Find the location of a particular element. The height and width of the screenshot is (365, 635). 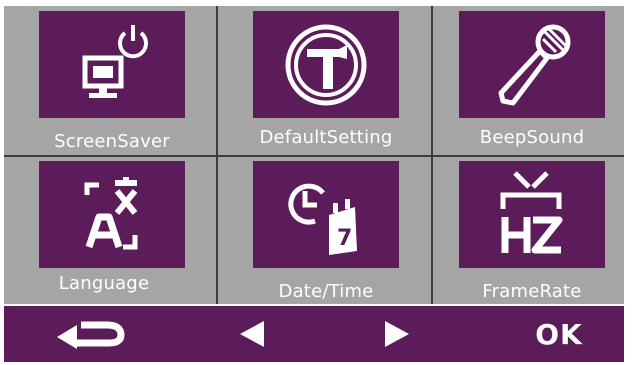

svg-text: 7 is located at coordinates (344, 238).